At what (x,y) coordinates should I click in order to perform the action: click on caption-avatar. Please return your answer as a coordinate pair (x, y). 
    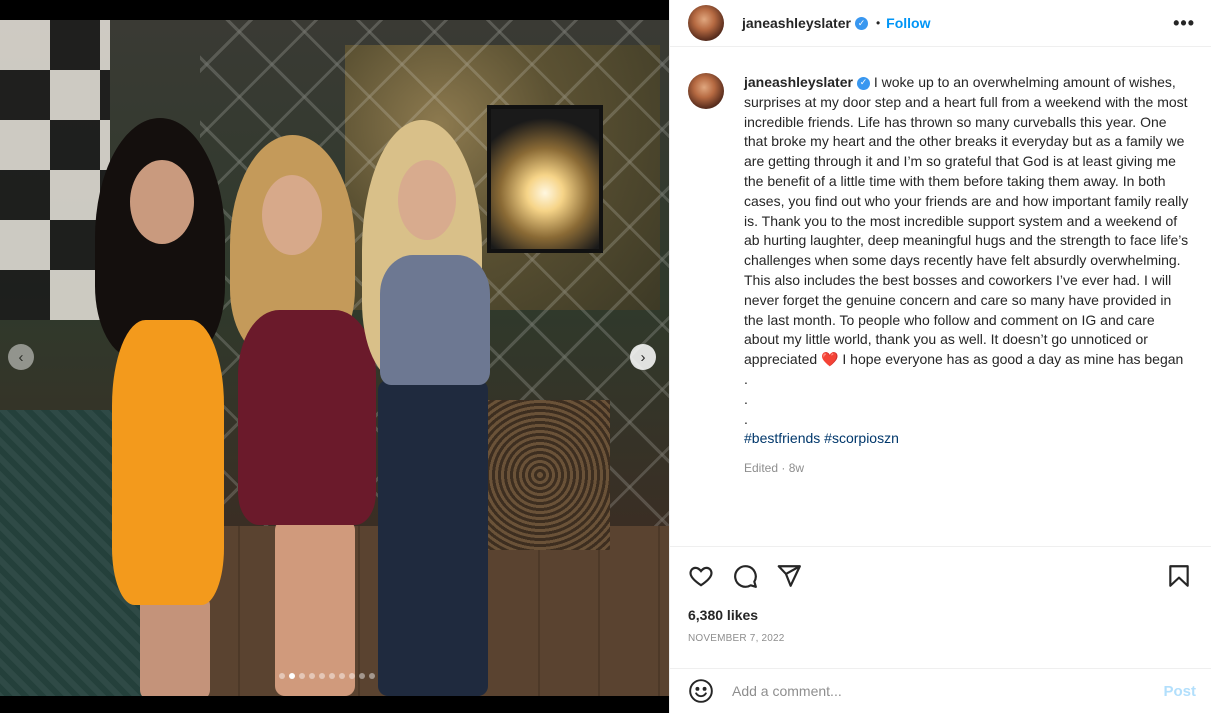
    Looking at the image, I should click on (706, 91).